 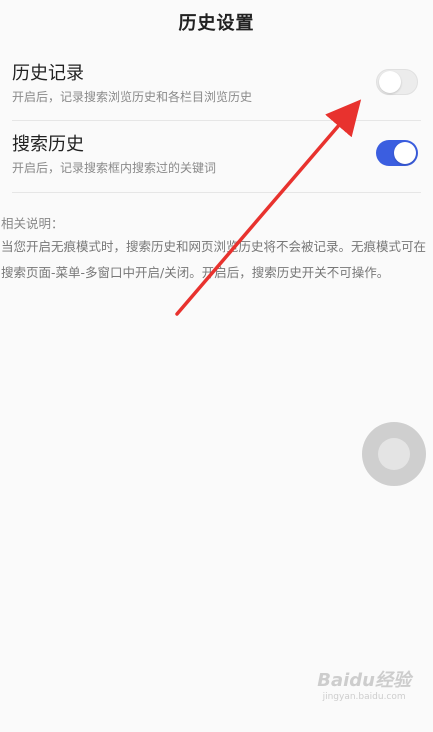 I want to click on page-title: 历史设置, so click(x=216, y=23).